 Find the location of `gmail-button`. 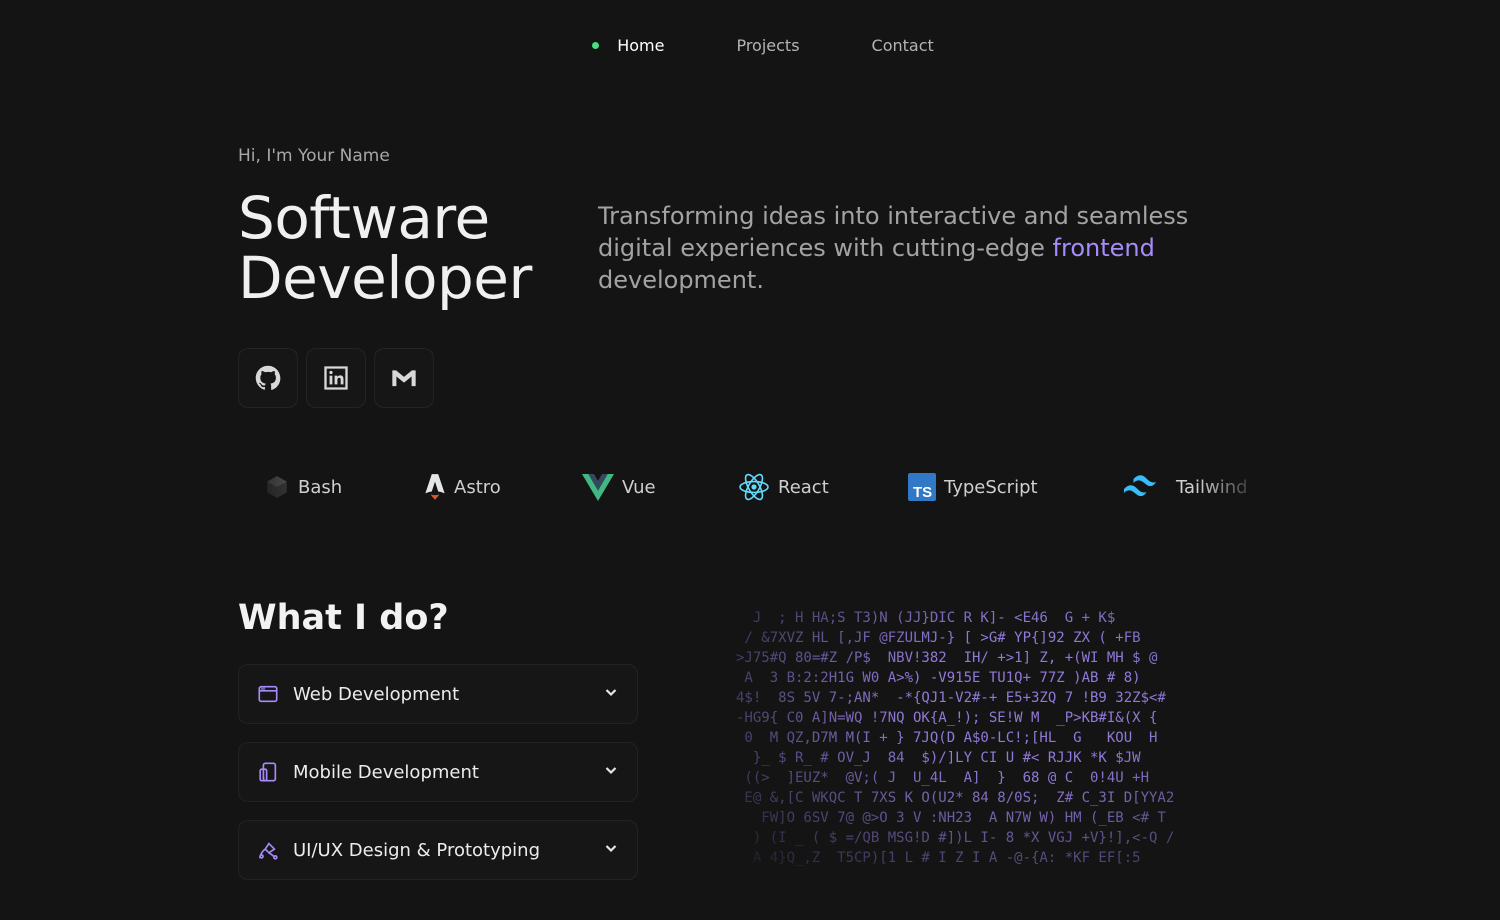

gmail-button is located at coordinates (404, 378).